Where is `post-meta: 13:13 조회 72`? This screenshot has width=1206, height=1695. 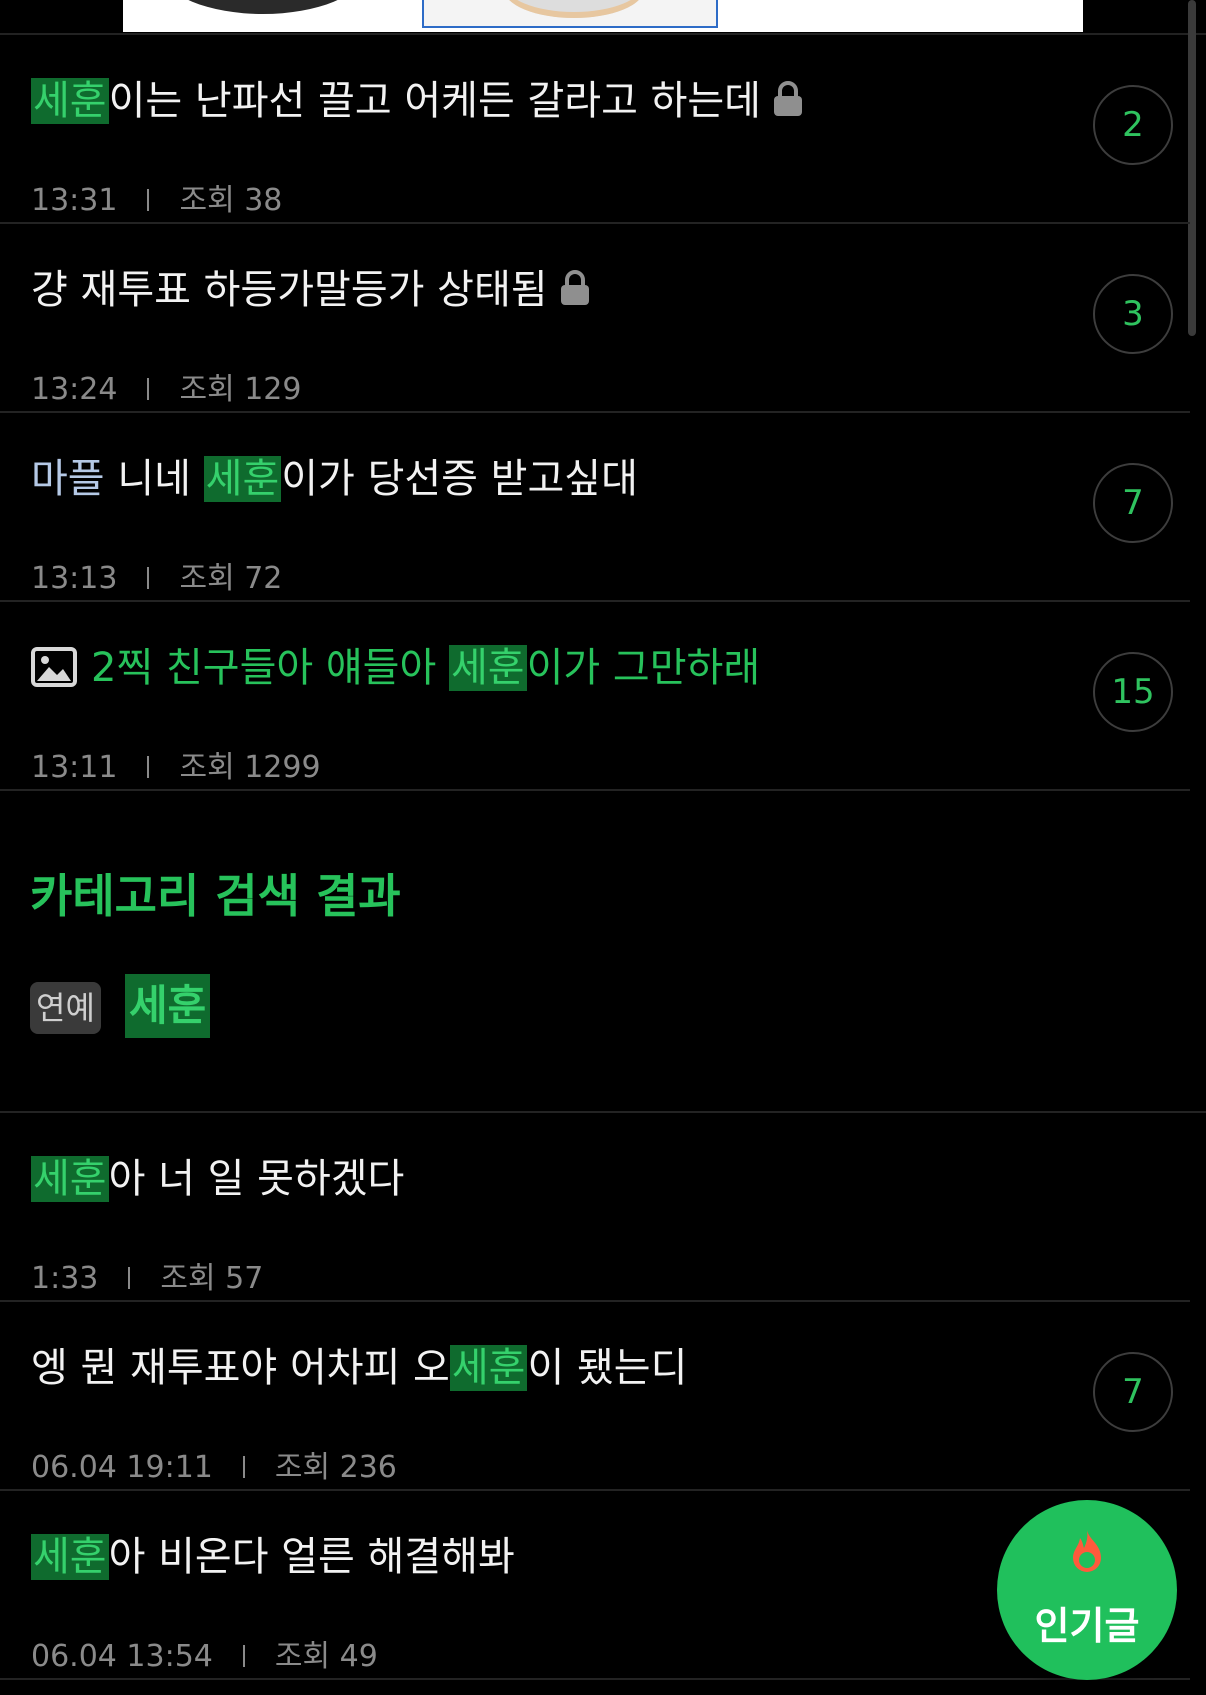 post-meta: 13:13 조회 72 is located at coordinates (156, 575).